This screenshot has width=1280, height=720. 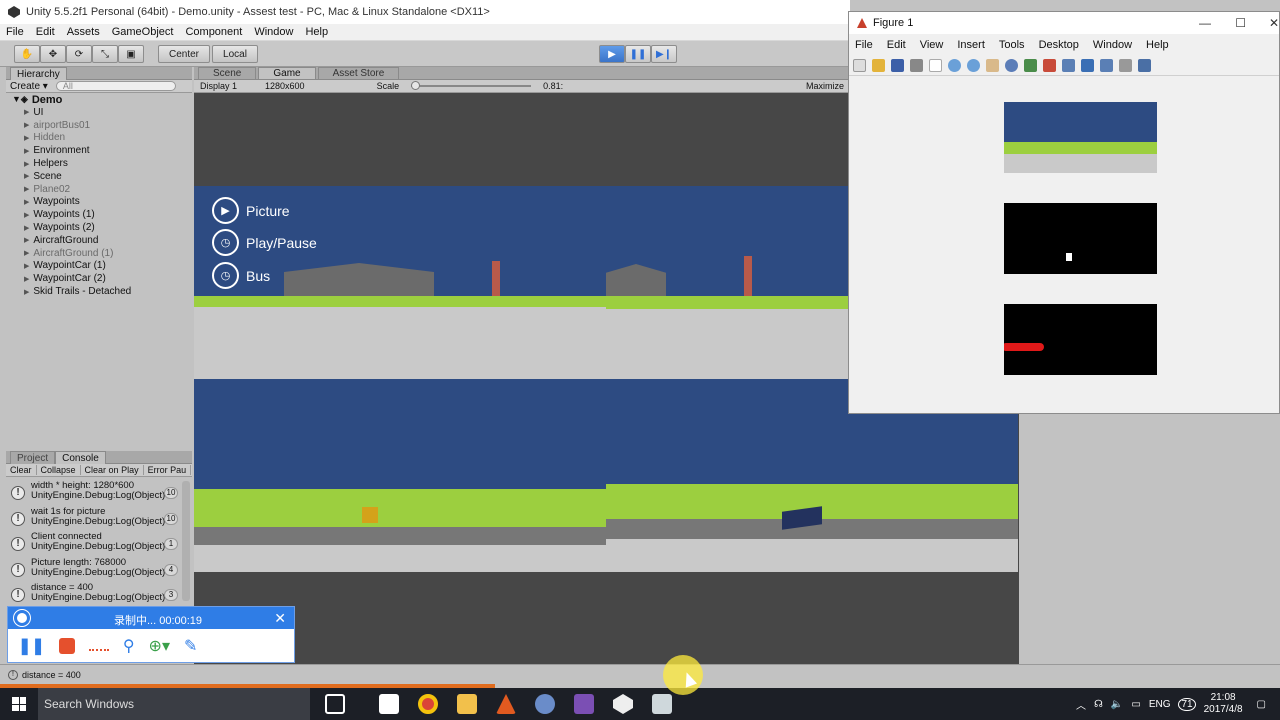 What do you see at coordinates (1012, 45) in the screenshot?
I see `fig-menu-tools: Tools` at bounding box center [1012, 45].